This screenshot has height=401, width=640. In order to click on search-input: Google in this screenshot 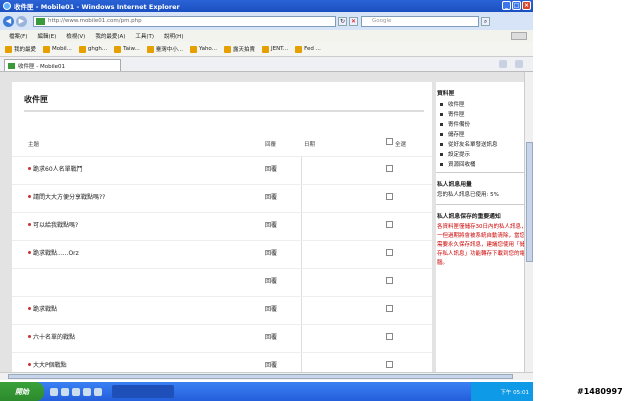, I will do `click(420, 21)`.